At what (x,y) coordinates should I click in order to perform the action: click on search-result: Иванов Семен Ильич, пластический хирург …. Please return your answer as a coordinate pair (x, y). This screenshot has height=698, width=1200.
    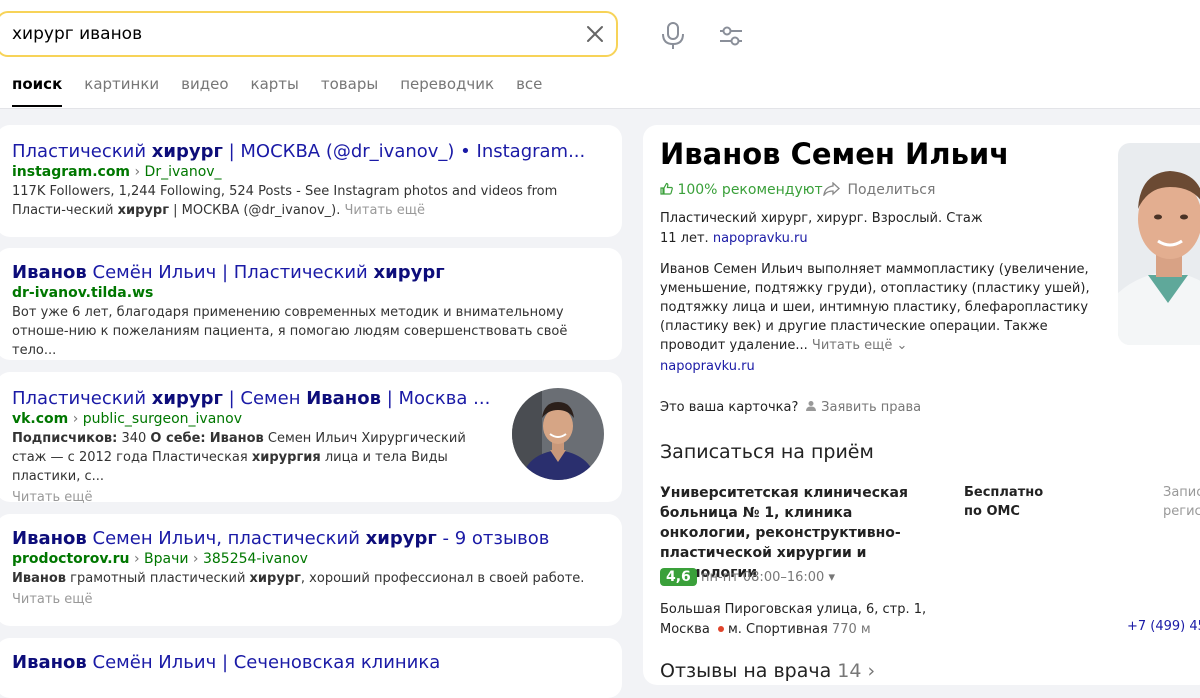
    Looking at the image, I should click on (311, 570).